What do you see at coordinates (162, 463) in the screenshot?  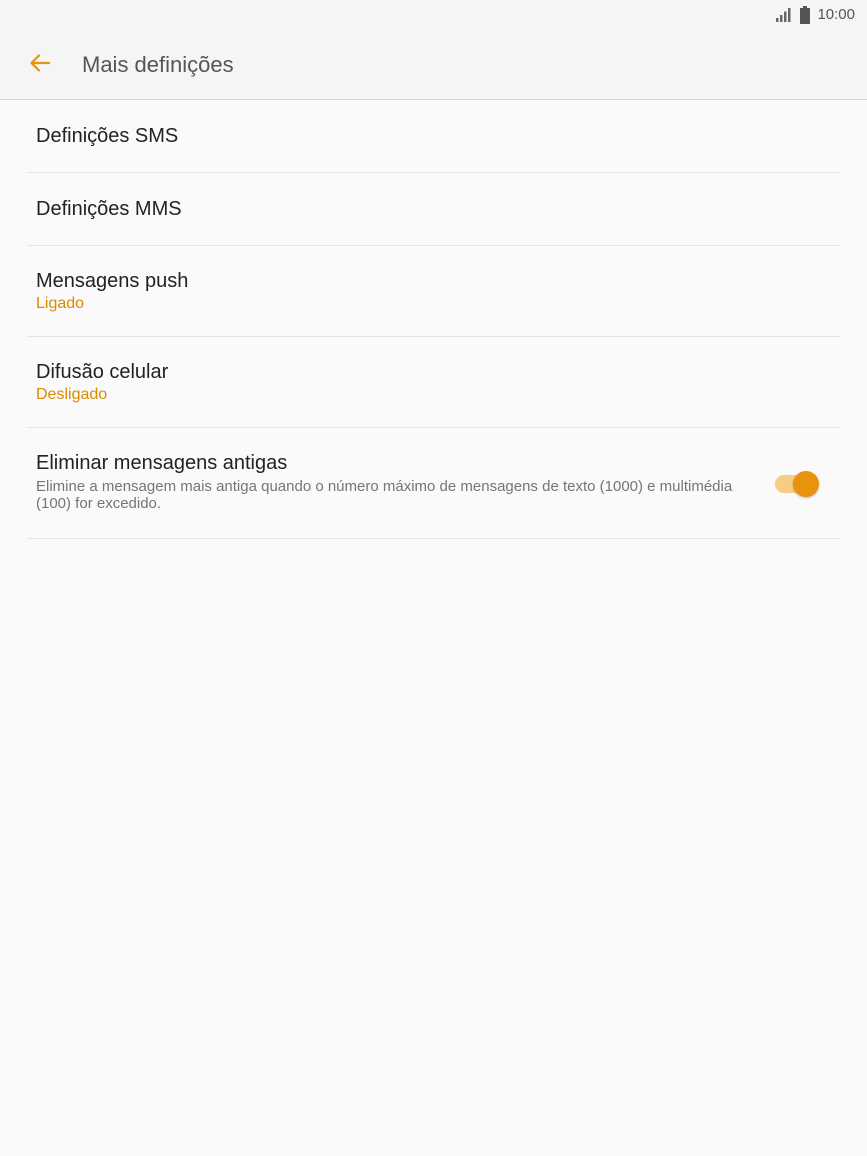 I see `setting-title: Eliminar mensagens antigas` at bounding box center [162, 463].